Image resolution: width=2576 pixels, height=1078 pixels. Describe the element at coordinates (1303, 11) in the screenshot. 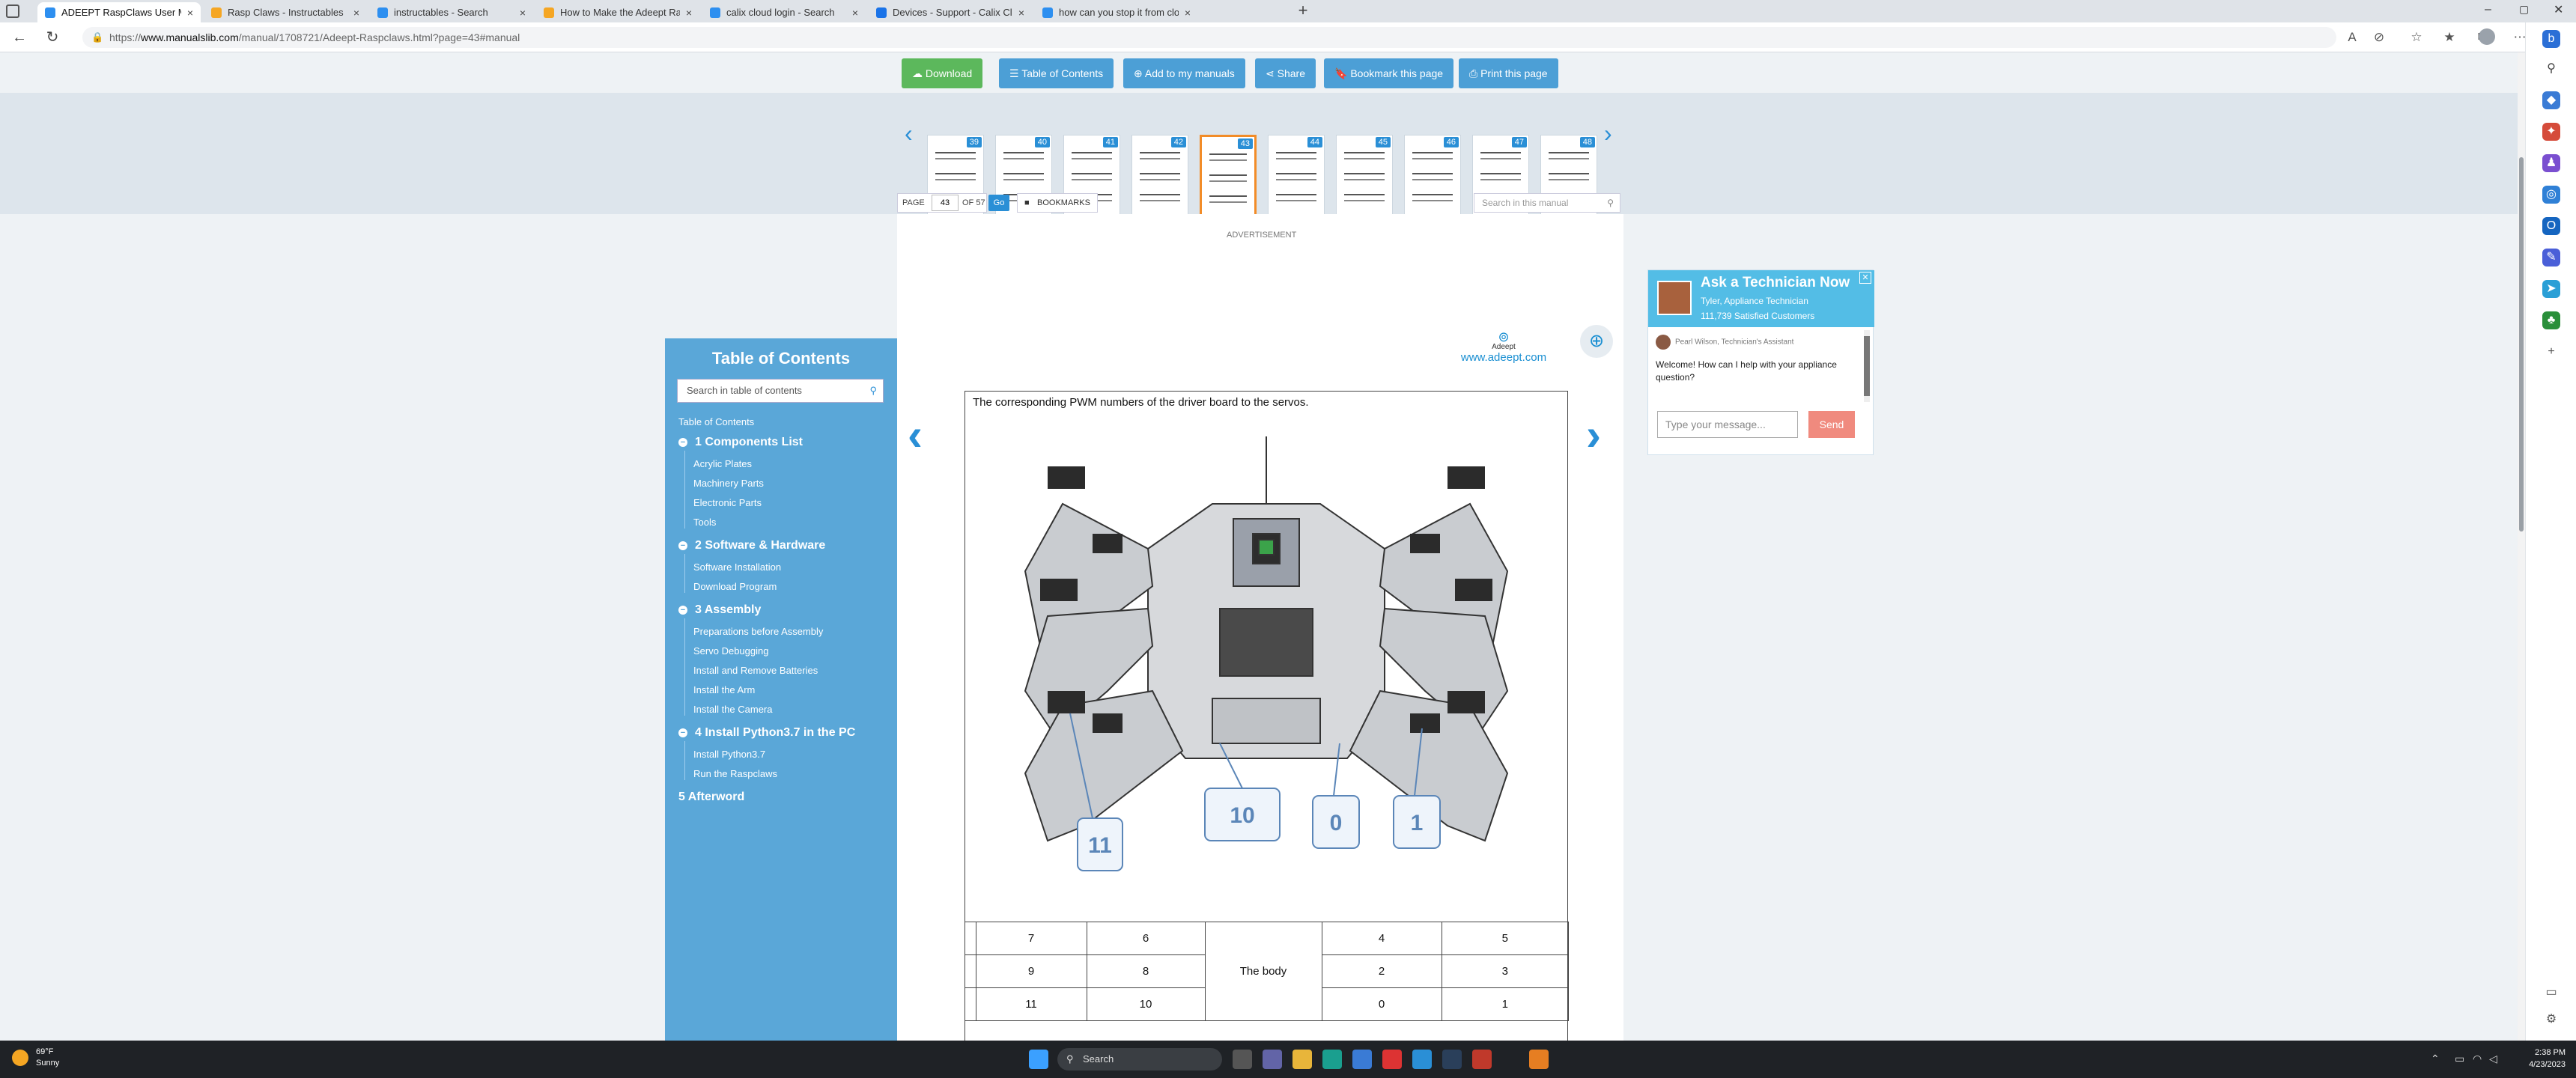

I see `new-tab-button: +` at that location.